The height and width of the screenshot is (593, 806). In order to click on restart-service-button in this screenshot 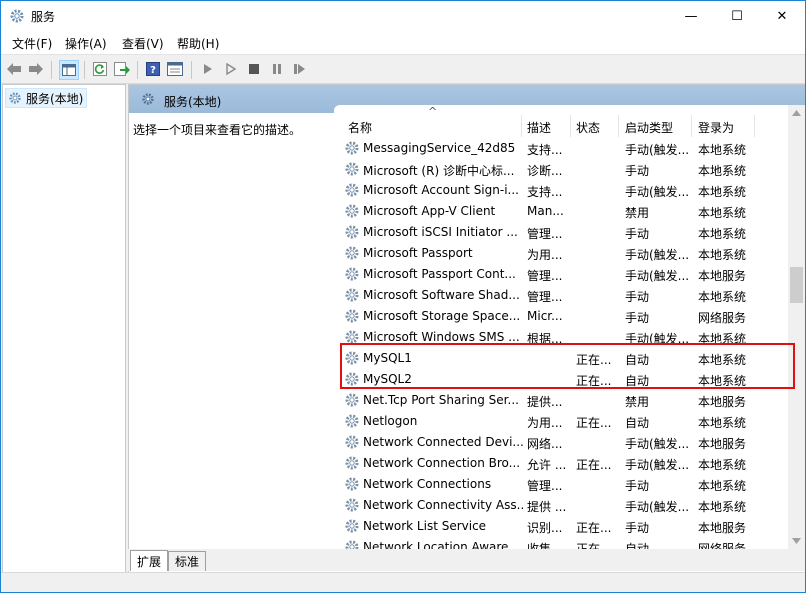, I will do `click(300, 69)`.